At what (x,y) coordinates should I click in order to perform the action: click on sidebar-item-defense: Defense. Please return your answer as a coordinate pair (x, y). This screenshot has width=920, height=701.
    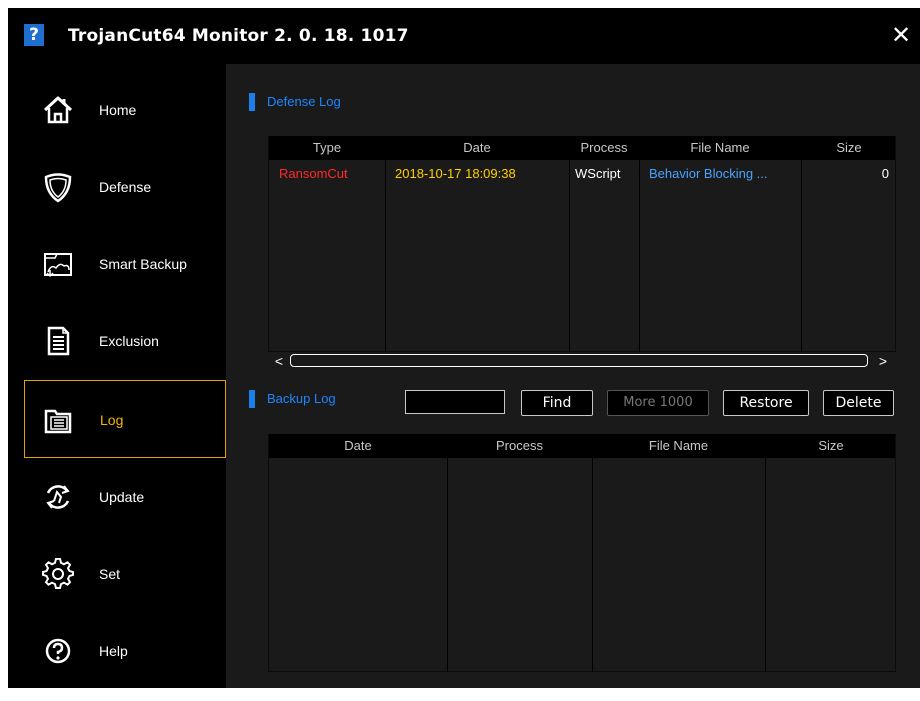
    Looking at the image, I should click on (125, 187).